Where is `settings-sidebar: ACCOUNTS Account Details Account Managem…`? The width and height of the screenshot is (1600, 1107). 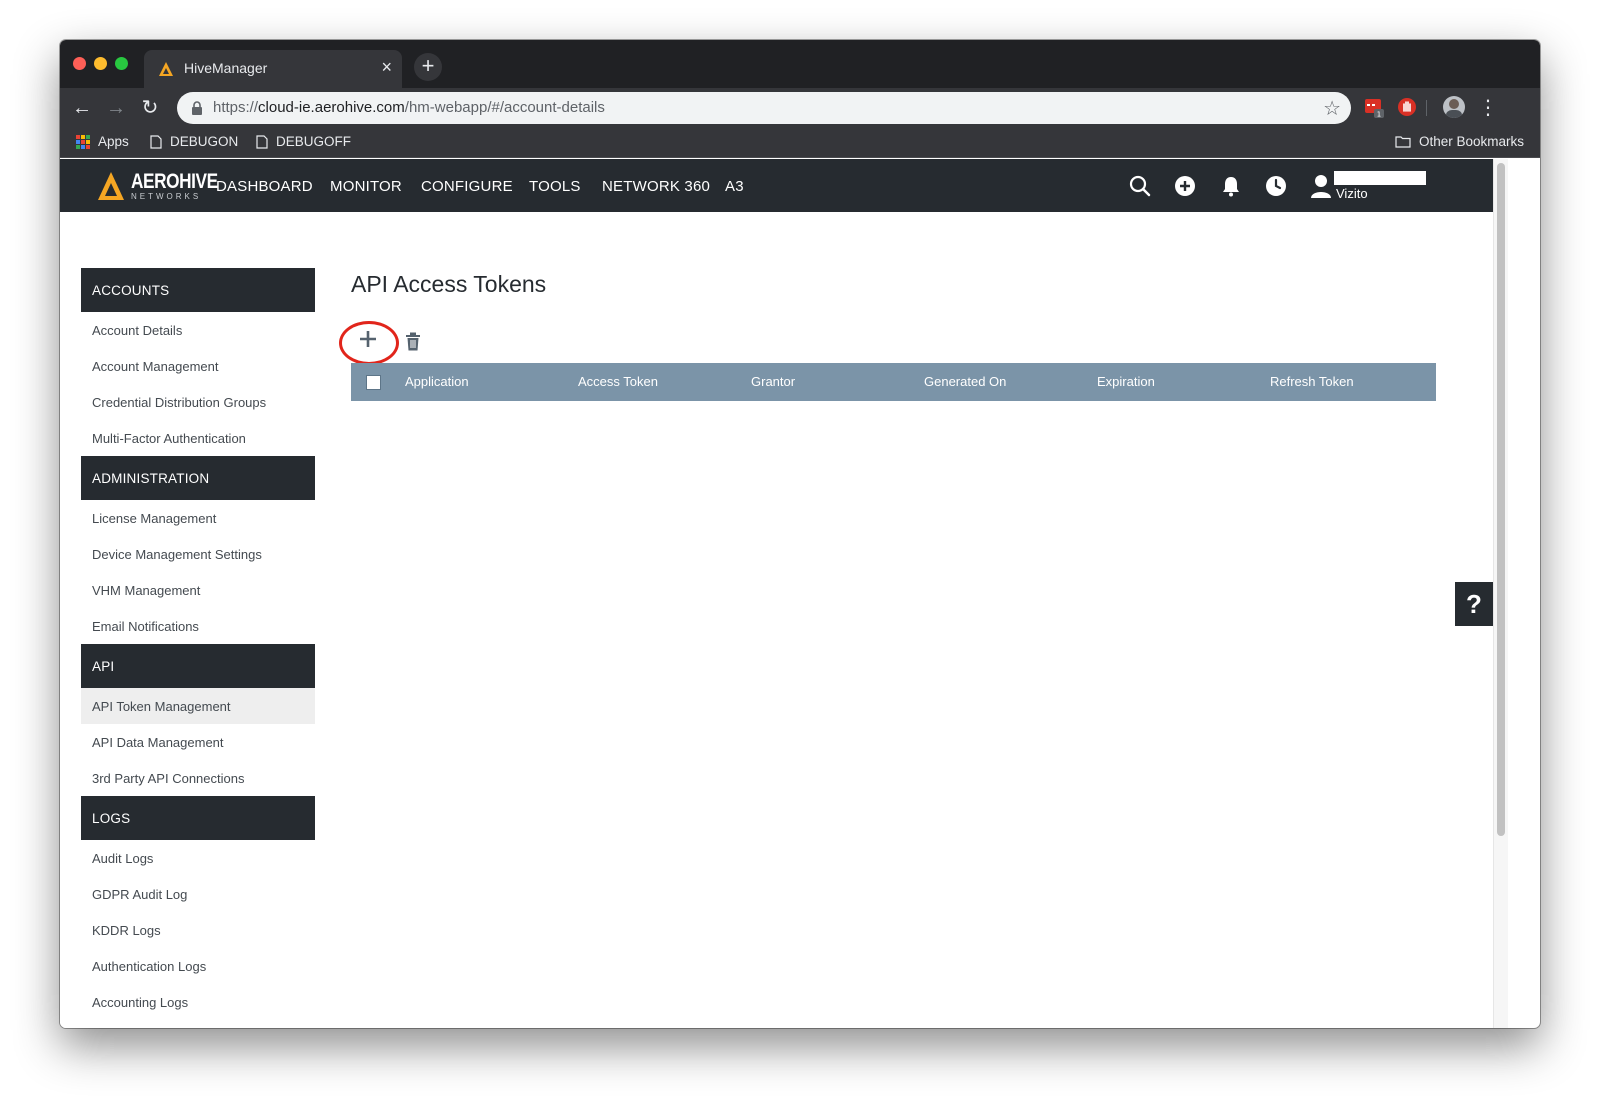
settings-sidebar: ACCOUNTS Account Details Account Managem… is located at coordinates (198, 644).